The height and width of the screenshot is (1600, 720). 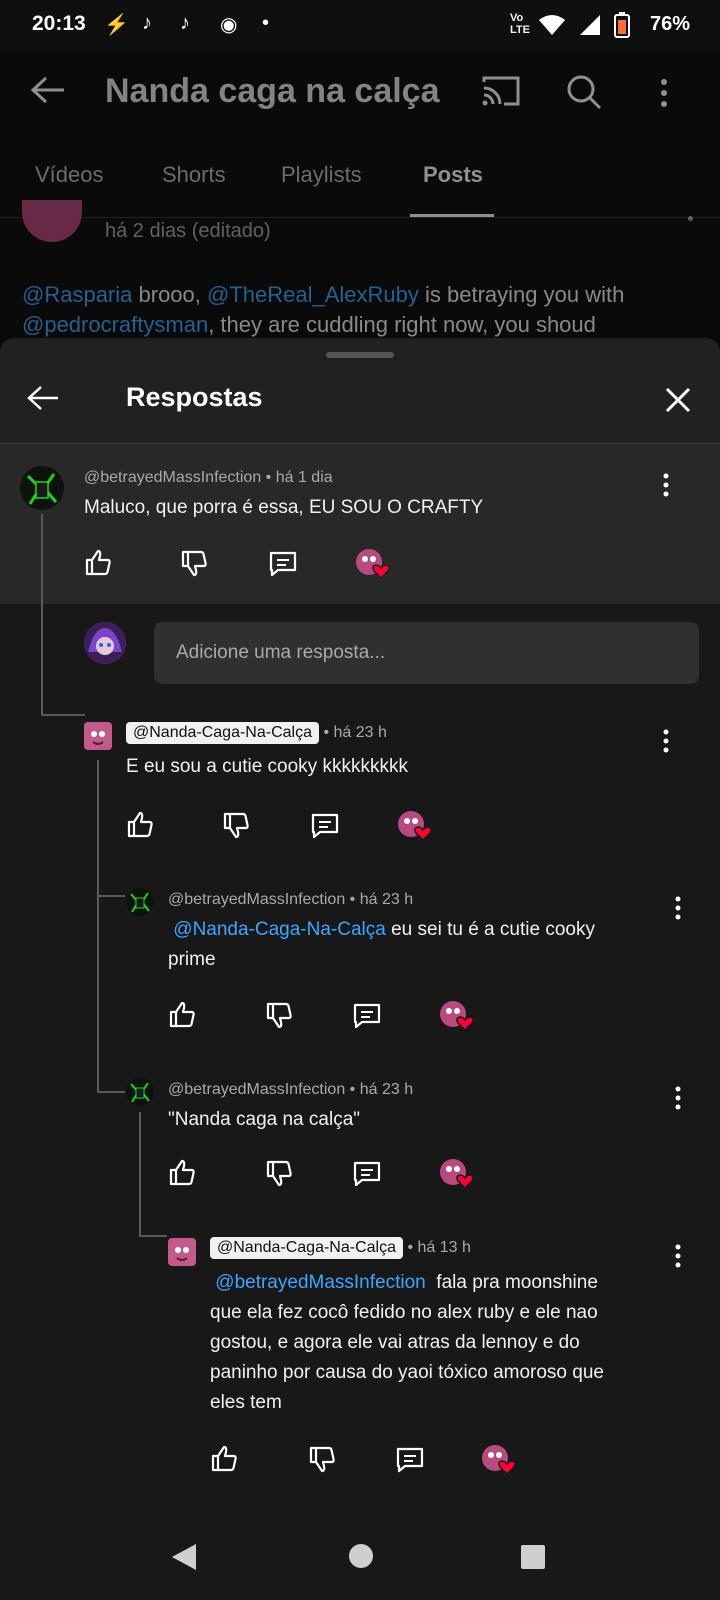 What do you see at coordinates (229, 25) in the screenshot?
I see `media-icon: ◉` at bounding box center [229, 25].